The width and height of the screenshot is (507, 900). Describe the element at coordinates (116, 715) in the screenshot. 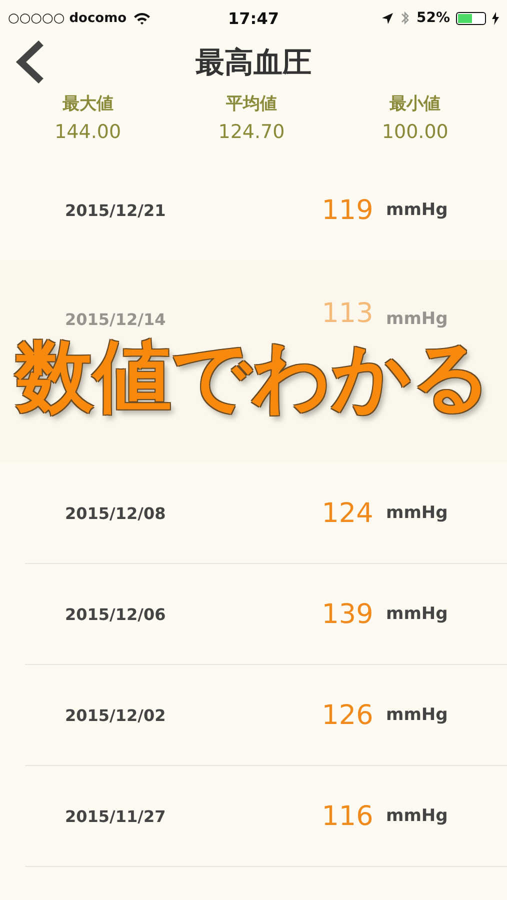

I see `date-label: 2015/12/02` at that location.